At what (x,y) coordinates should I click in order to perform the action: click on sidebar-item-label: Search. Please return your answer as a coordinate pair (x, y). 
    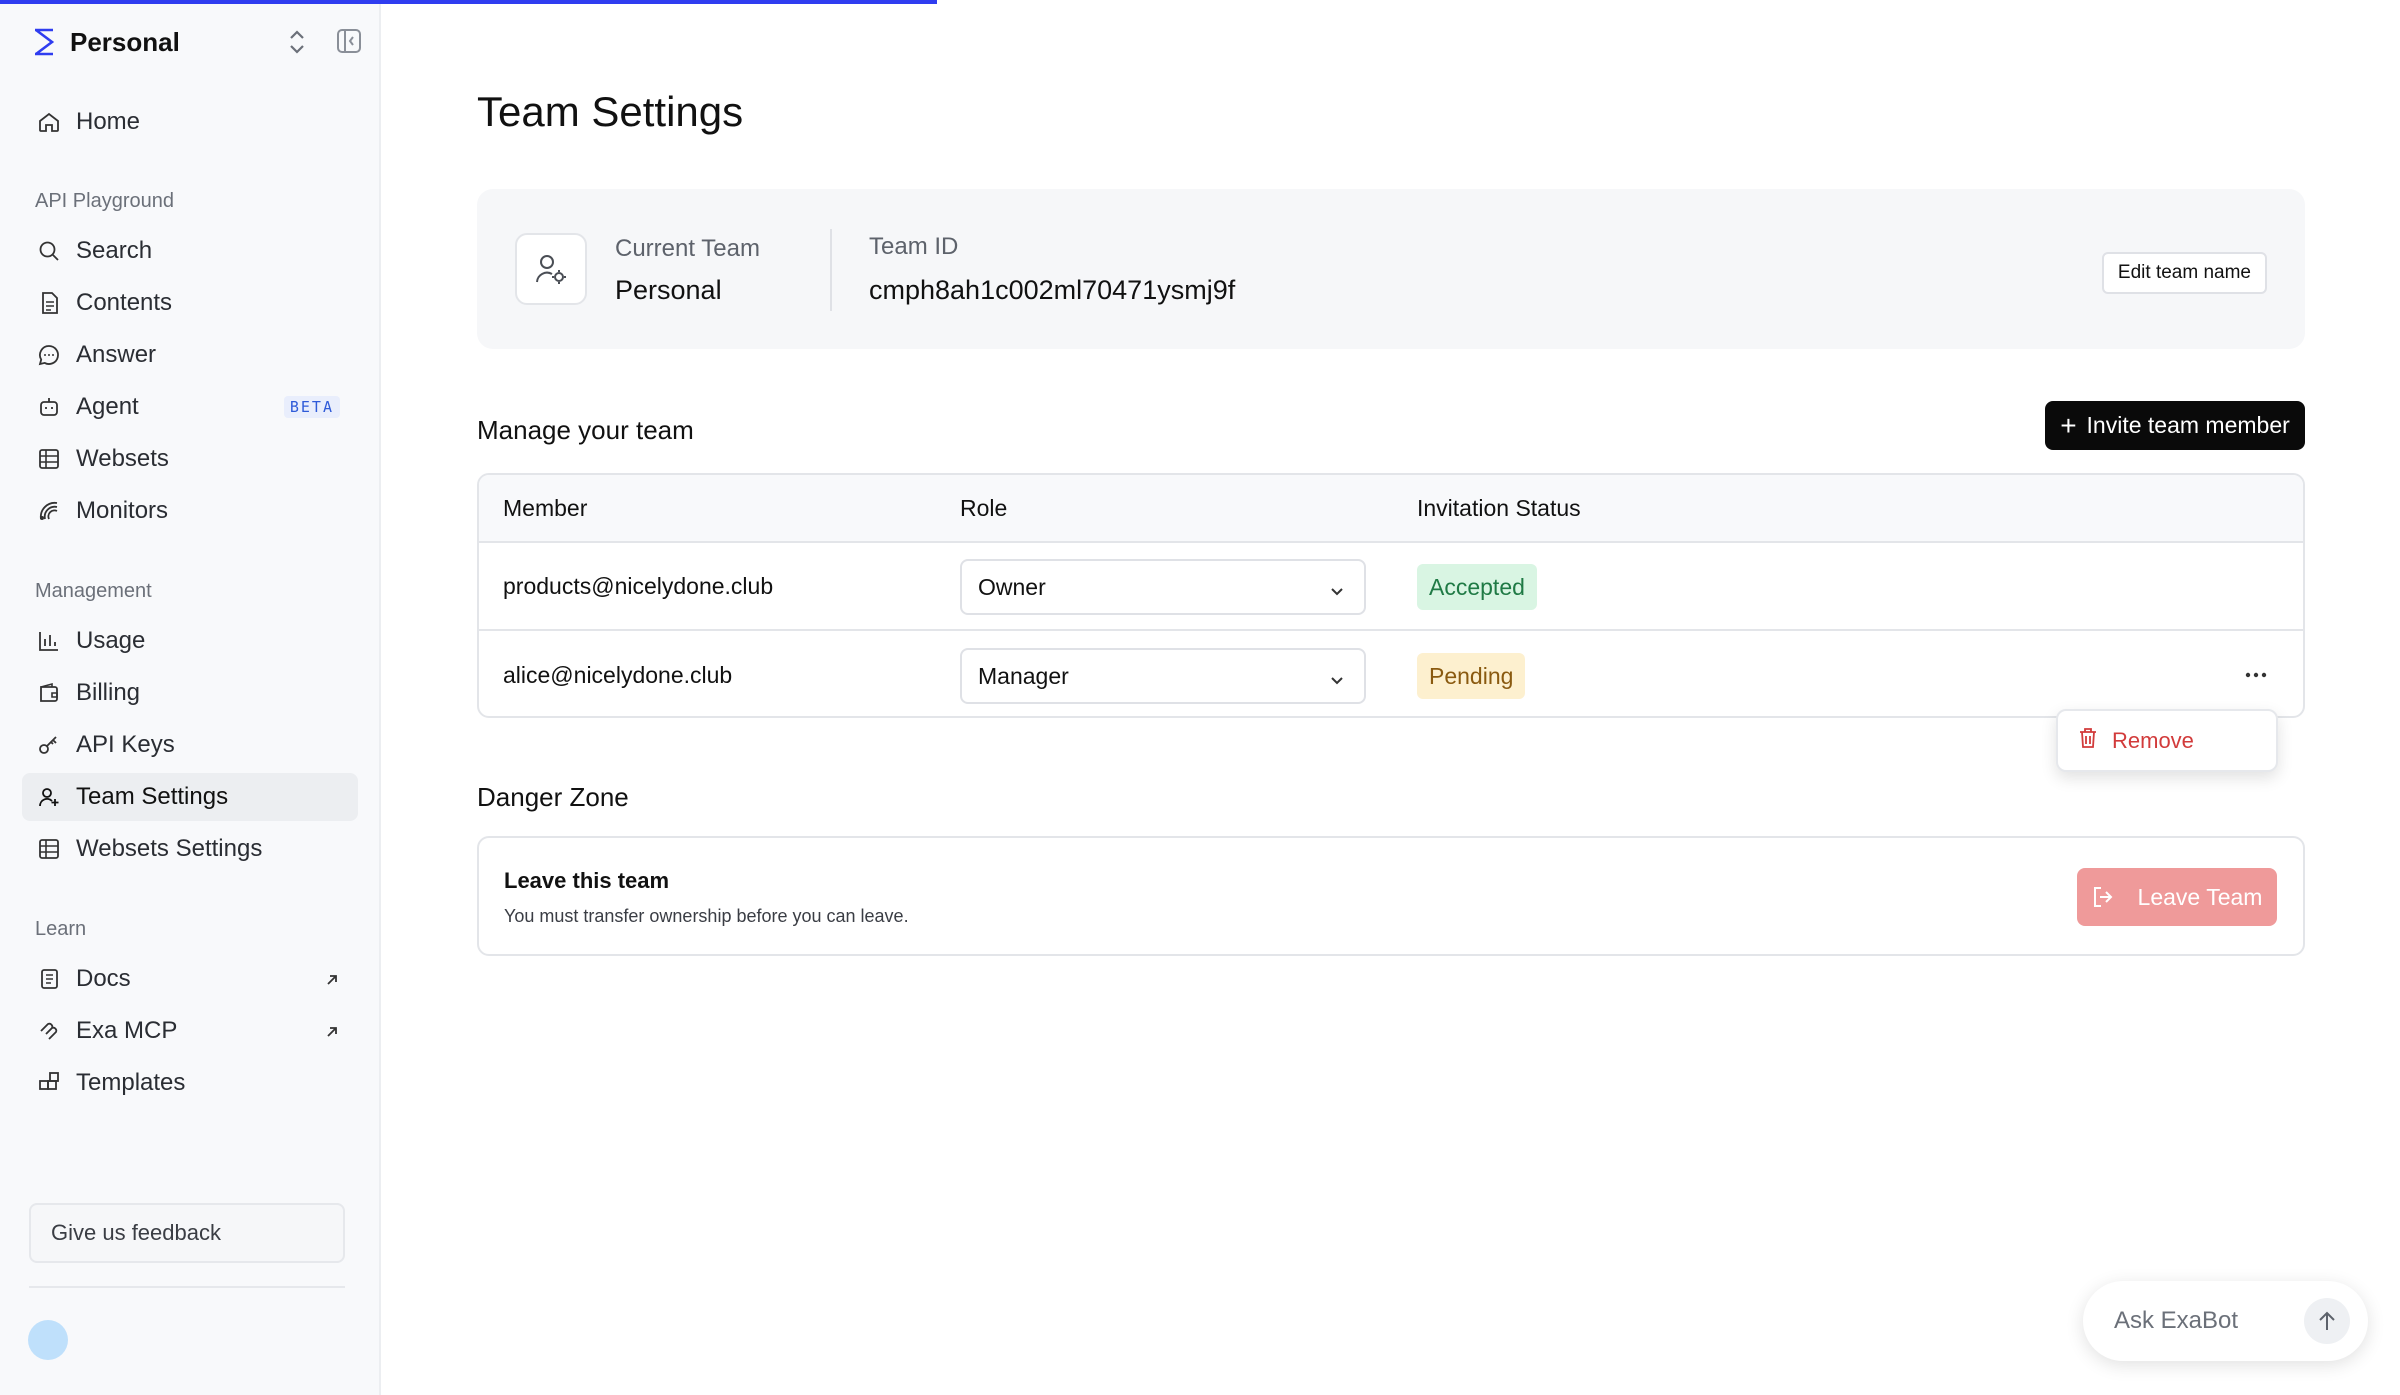
    Looking at the image, I should click on (114, 250).